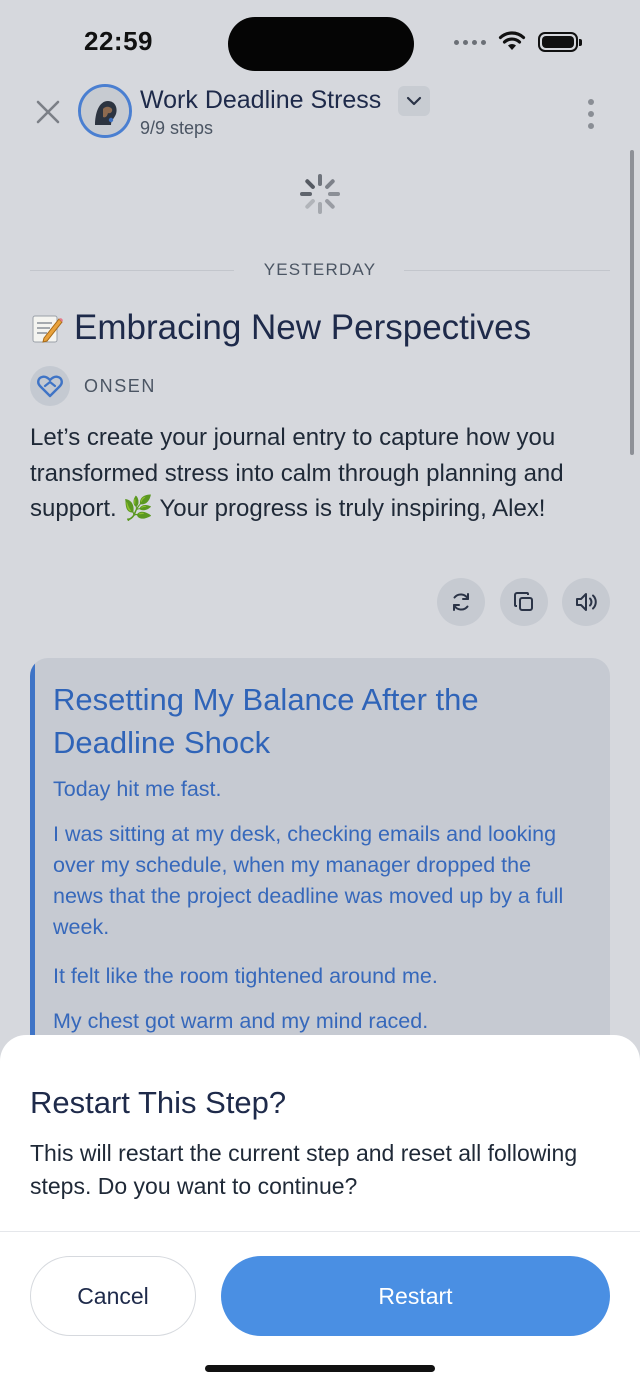 This screenshot has width=640, height=1387. Describe the element at coordinates (241, 1021) in the screenshot. I see `journal-paragraph: My chest got warm and my mind raced.` at that location.